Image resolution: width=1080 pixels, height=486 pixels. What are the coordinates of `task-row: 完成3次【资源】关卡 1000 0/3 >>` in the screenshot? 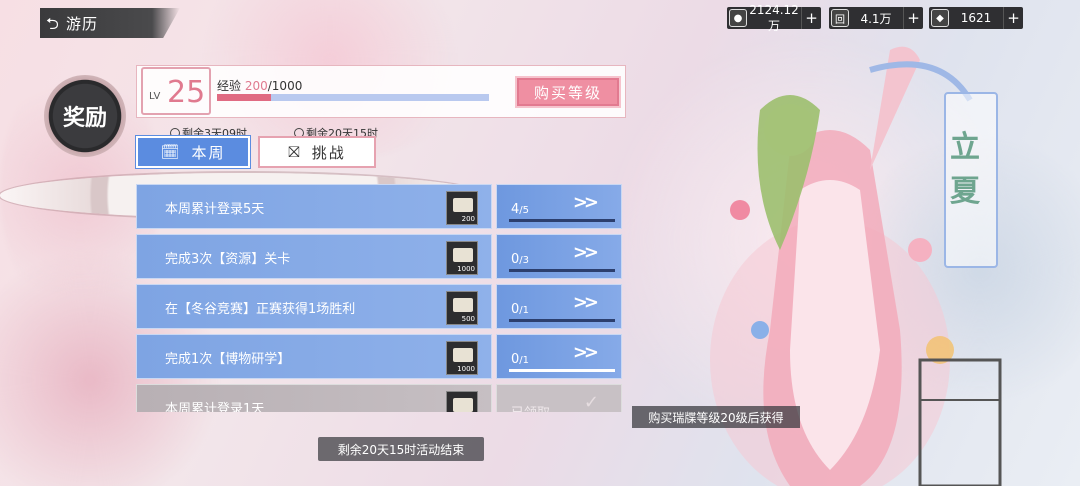 It's located at (379, 256).